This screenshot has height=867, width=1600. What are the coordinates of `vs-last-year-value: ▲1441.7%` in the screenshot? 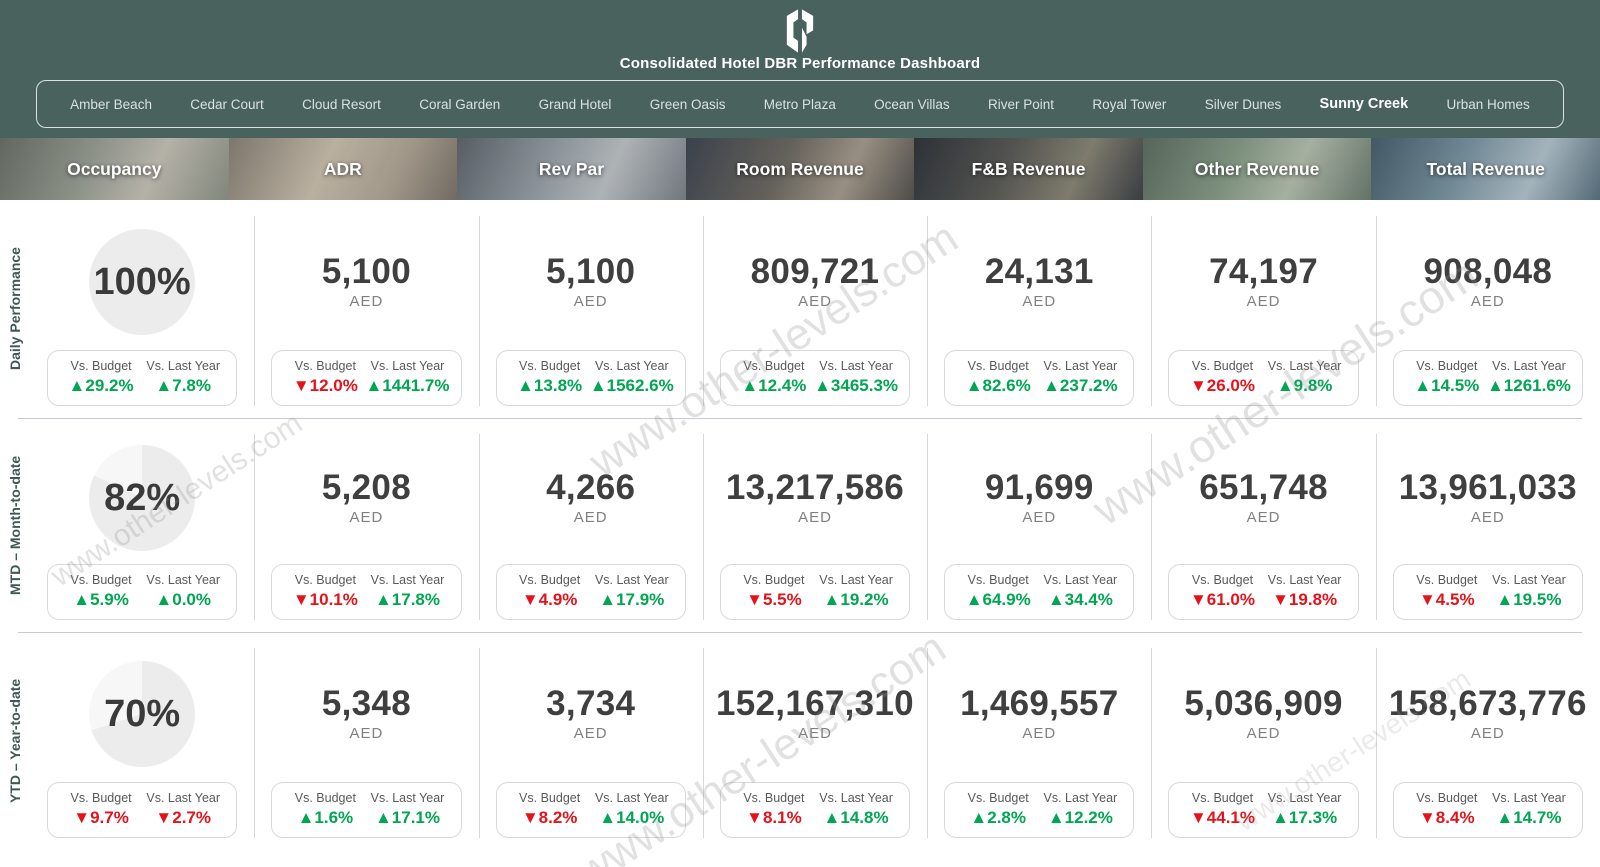 It's located at (407, 385).